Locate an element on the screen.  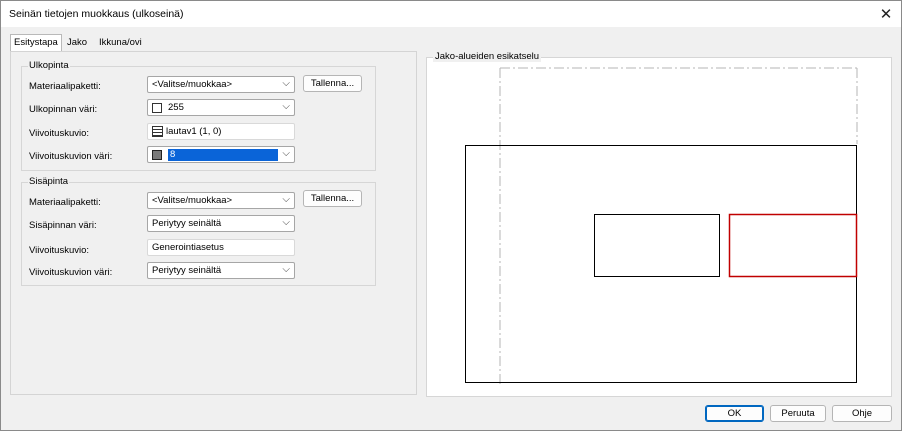
inner-hatch-color-value: Periytyy seinältä is located at coordinates (187, 270).